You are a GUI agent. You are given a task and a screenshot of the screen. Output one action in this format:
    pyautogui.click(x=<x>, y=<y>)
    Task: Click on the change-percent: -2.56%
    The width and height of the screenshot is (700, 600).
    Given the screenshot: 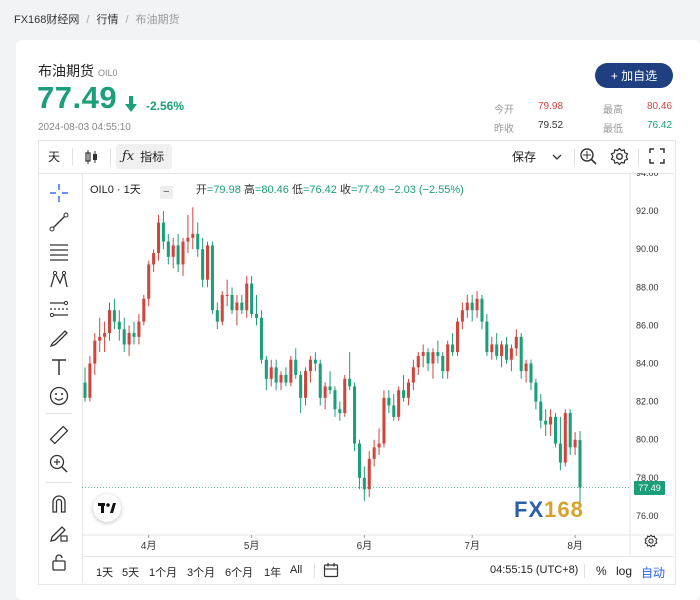 What is the action you would take?
    pyautogui.click(x=165, y=106)
    